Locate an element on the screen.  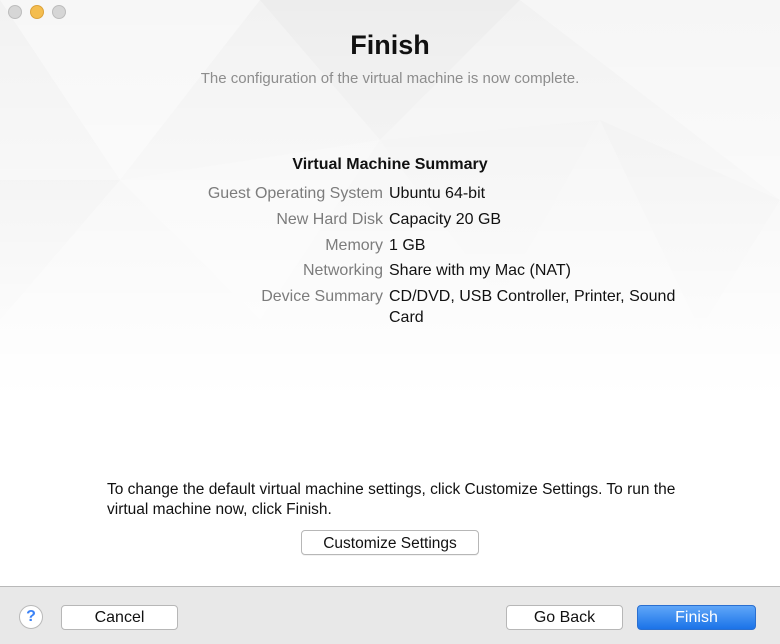
traffic-lights is located at coordinates (37, 12).